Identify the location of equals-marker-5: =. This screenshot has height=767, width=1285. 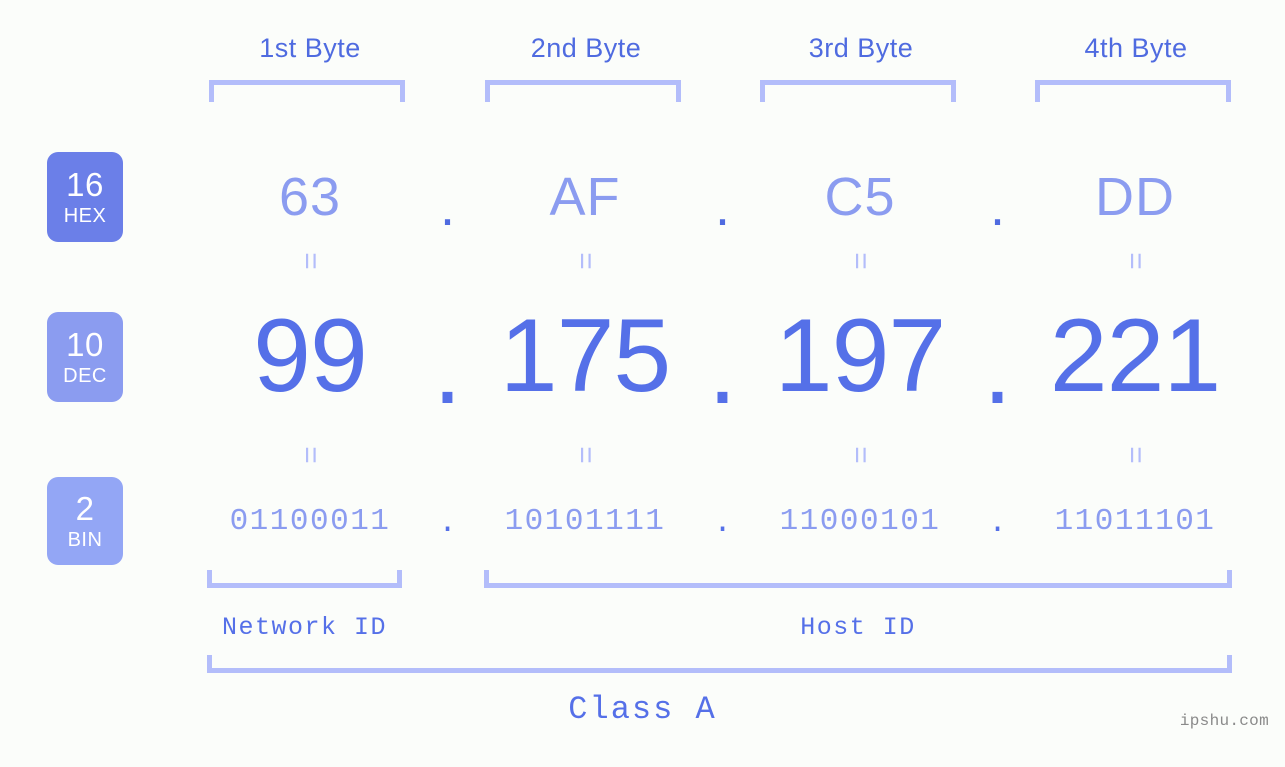
(310, 455).